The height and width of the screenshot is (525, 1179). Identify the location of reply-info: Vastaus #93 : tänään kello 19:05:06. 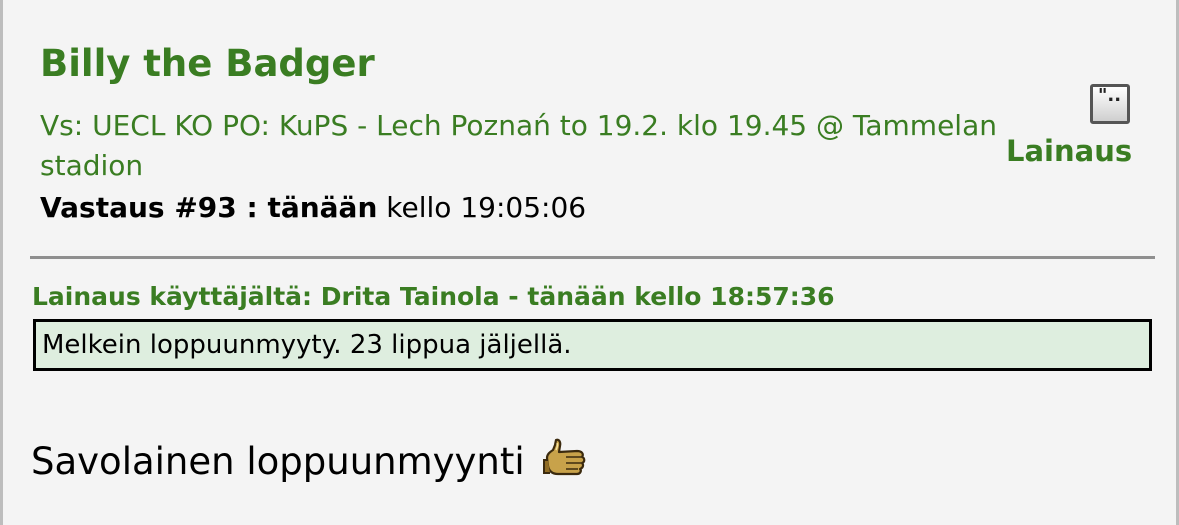
(313, 207).